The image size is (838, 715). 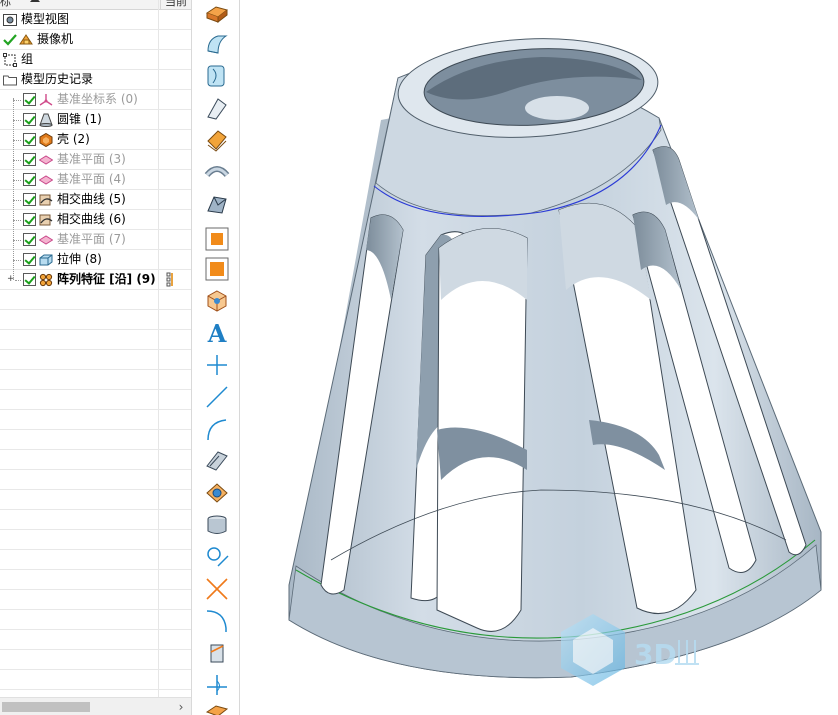 What do you see at coordinates (26, 40) in the screenshot?
I see `camera-icon` at bounding box center [26, 40].